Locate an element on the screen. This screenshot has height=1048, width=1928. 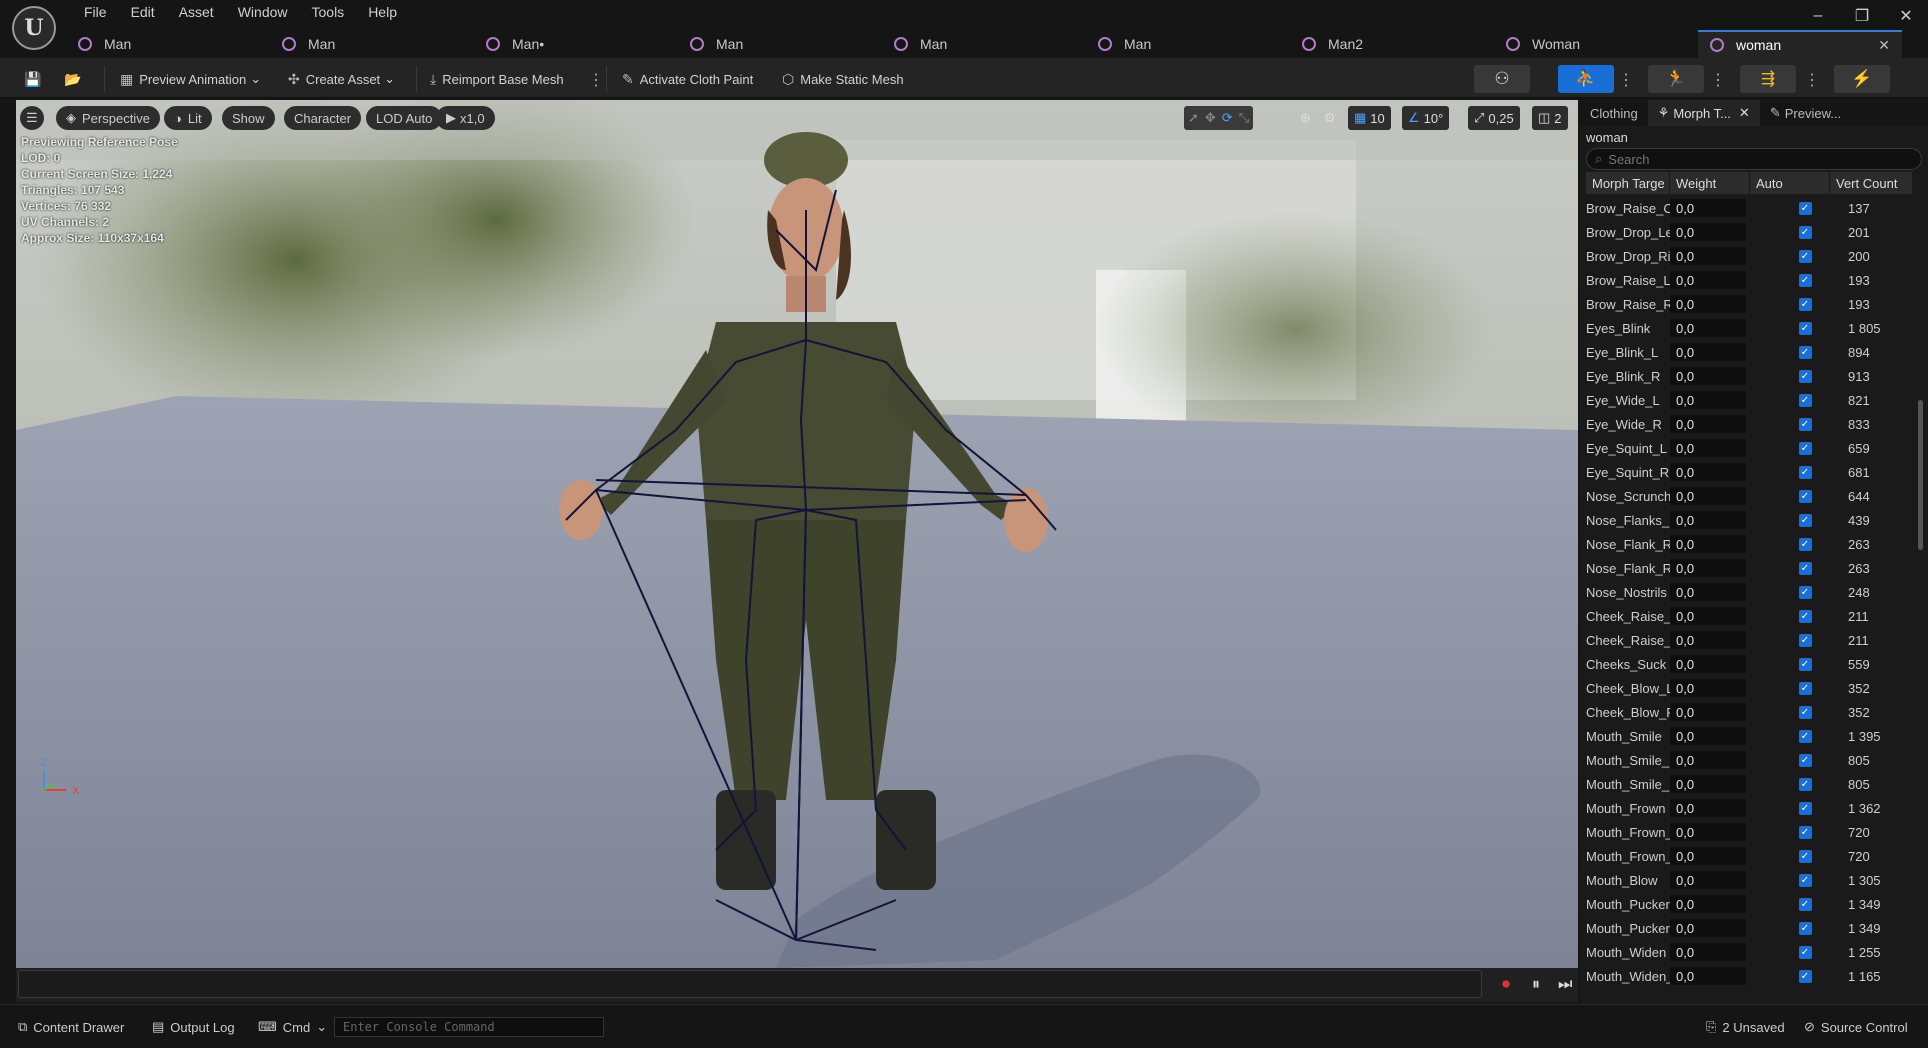
table-row: Nose_Flanks_ 0,0 ✓ 439 is located at coordinates (1749, 520).